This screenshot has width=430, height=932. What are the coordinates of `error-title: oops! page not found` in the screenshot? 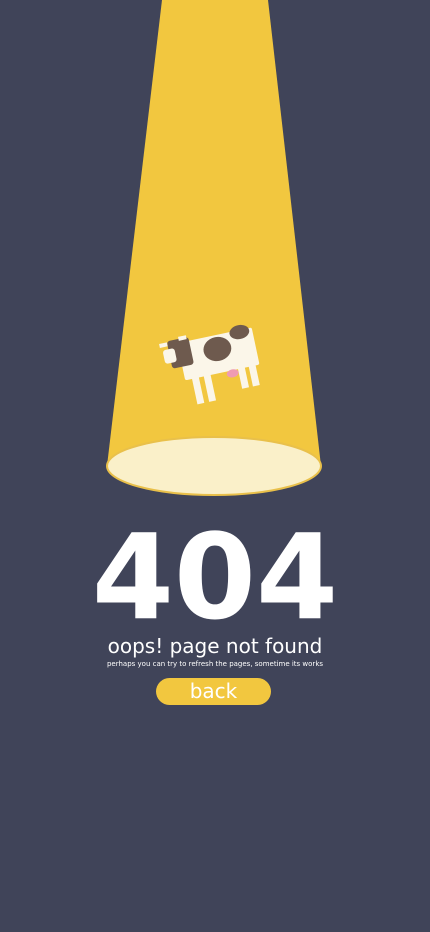 It's located at (215, 646).